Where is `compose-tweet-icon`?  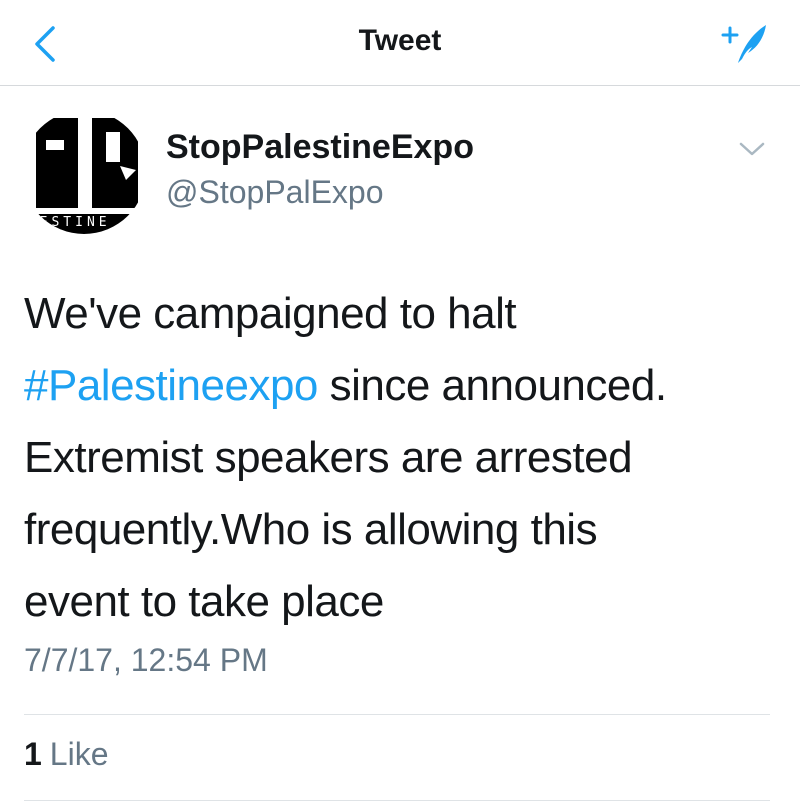 compose-tweet-icon is located at coordinates (743, 44).